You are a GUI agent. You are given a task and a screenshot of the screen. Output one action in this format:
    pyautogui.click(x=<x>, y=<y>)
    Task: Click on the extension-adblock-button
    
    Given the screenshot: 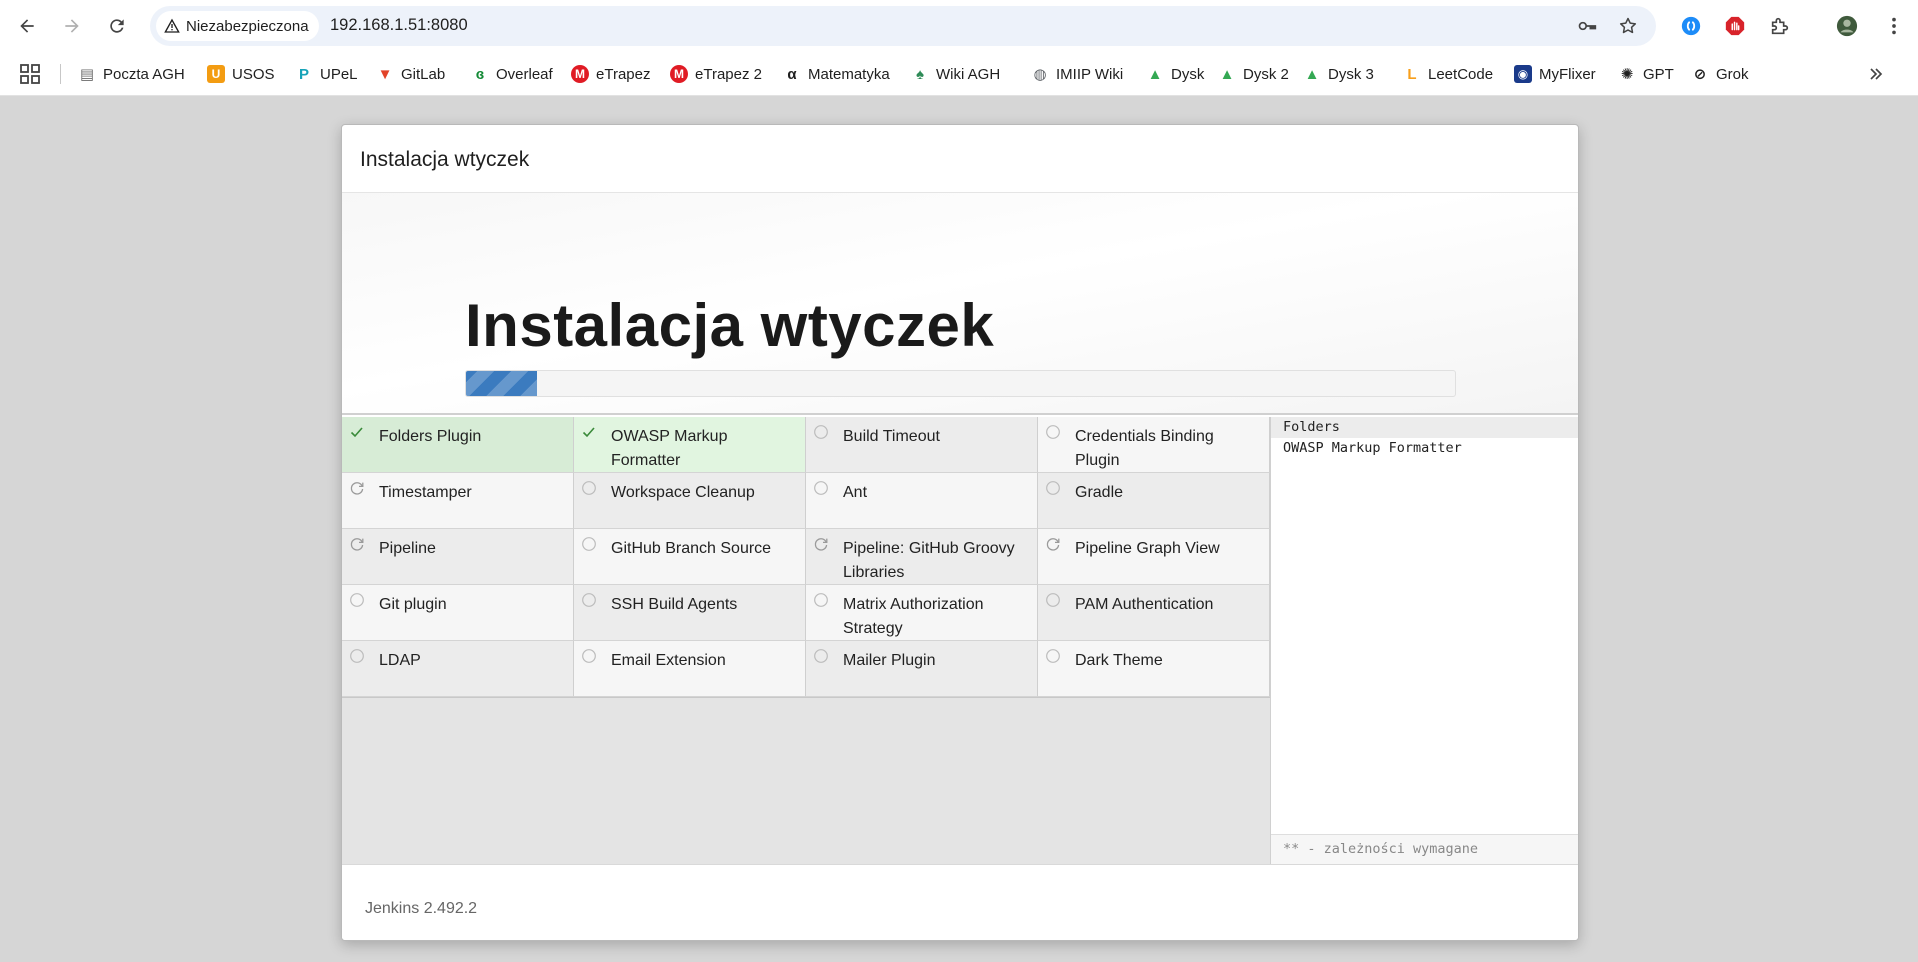 What is the action you would take?
    pyautogui.click(x=1735, y=26)
    